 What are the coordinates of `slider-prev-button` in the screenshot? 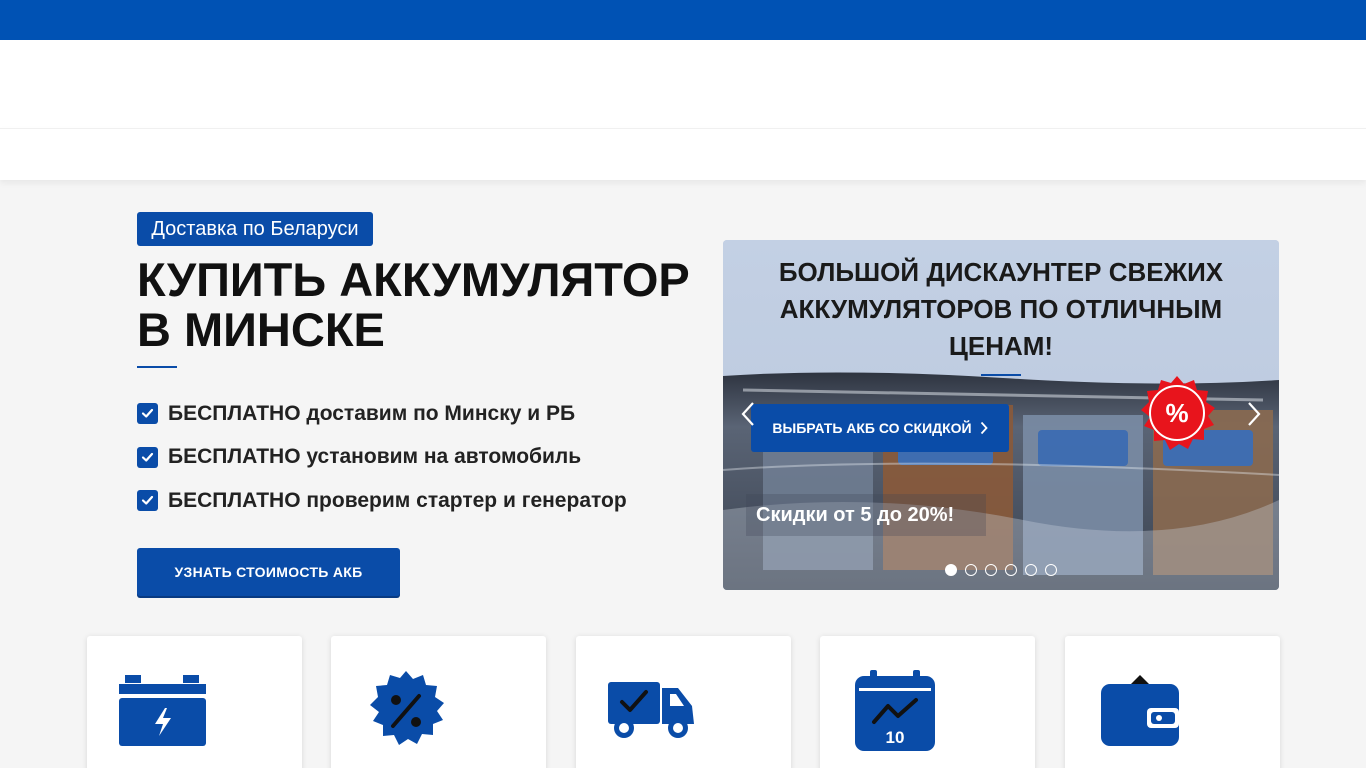 It's located at (748, 415).